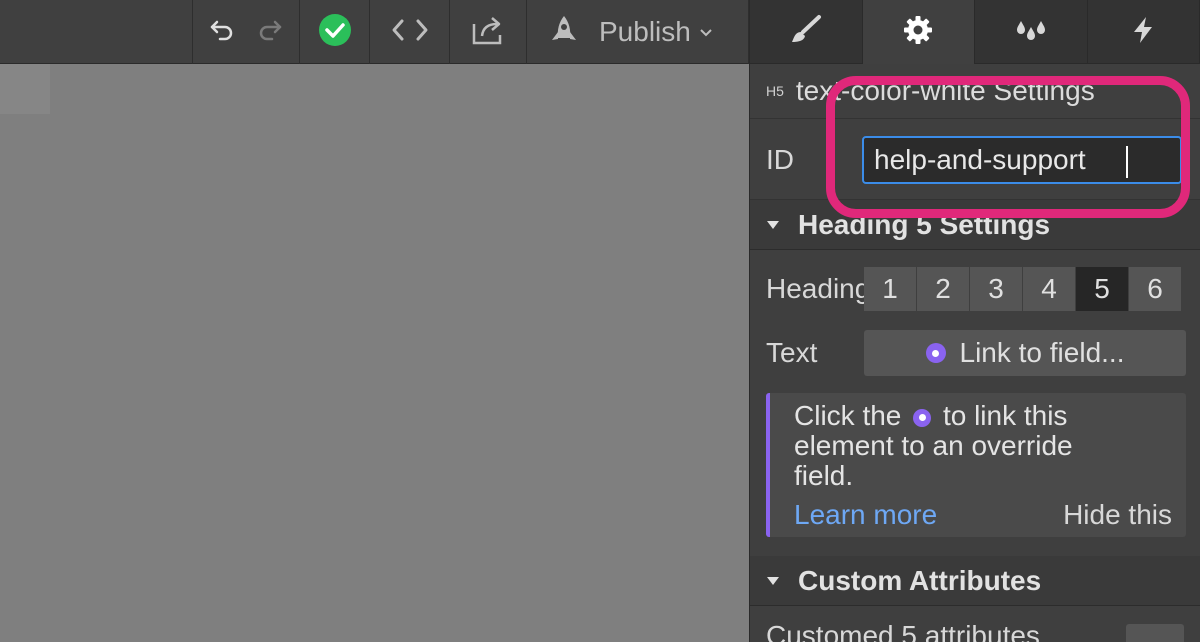 This screenshot has width=1200, height=642. I want to click on heading-level-1: 1, so click(890, 289).